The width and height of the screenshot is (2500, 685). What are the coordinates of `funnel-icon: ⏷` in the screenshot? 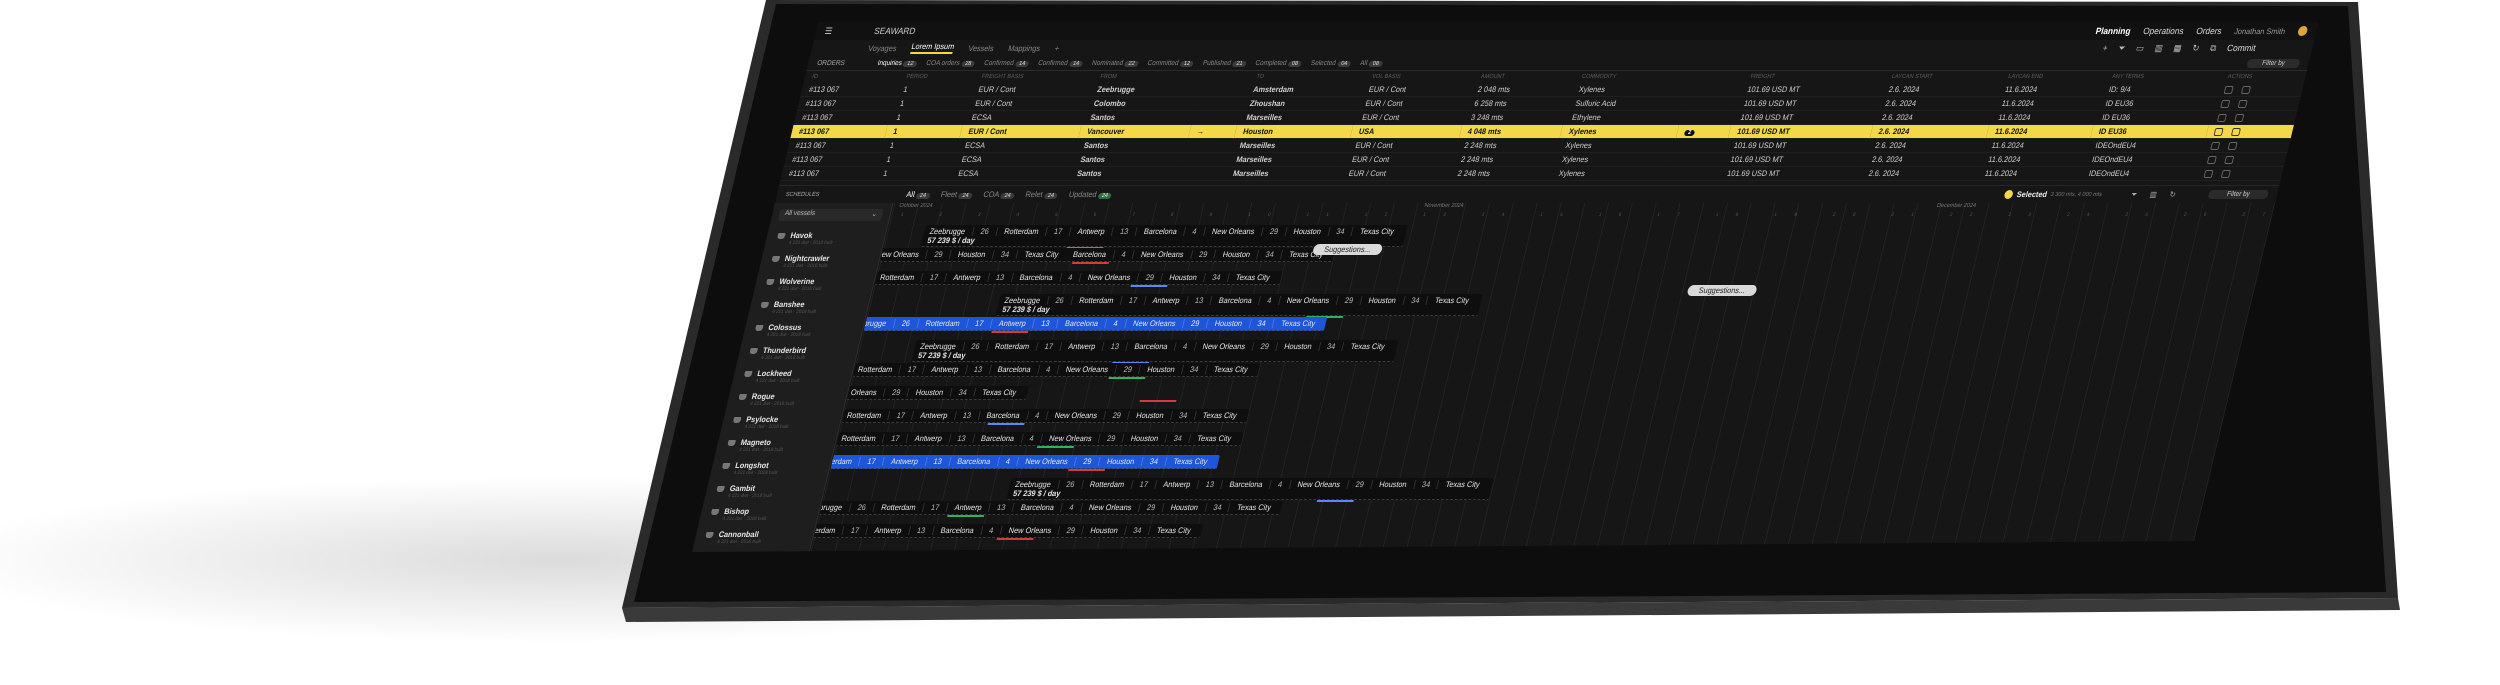 It's located at (2134, 195).